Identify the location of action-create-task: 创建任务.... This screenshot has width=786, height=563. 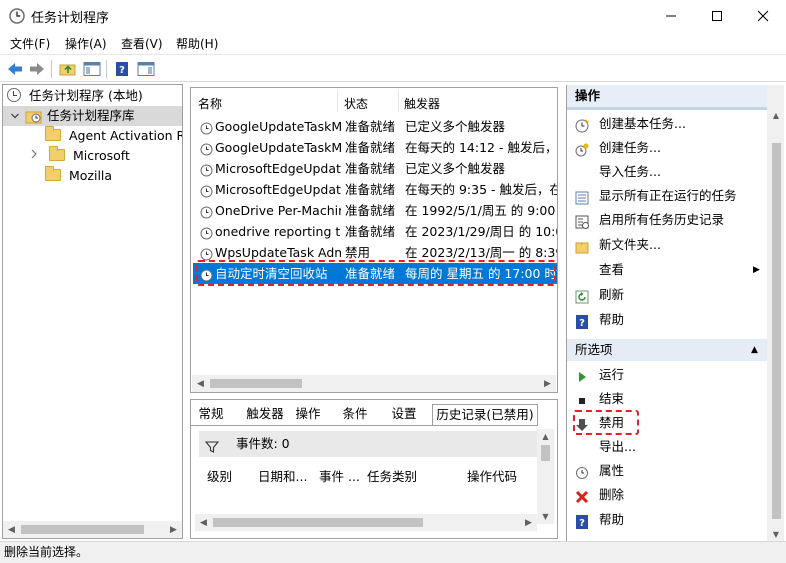
(667, 148).